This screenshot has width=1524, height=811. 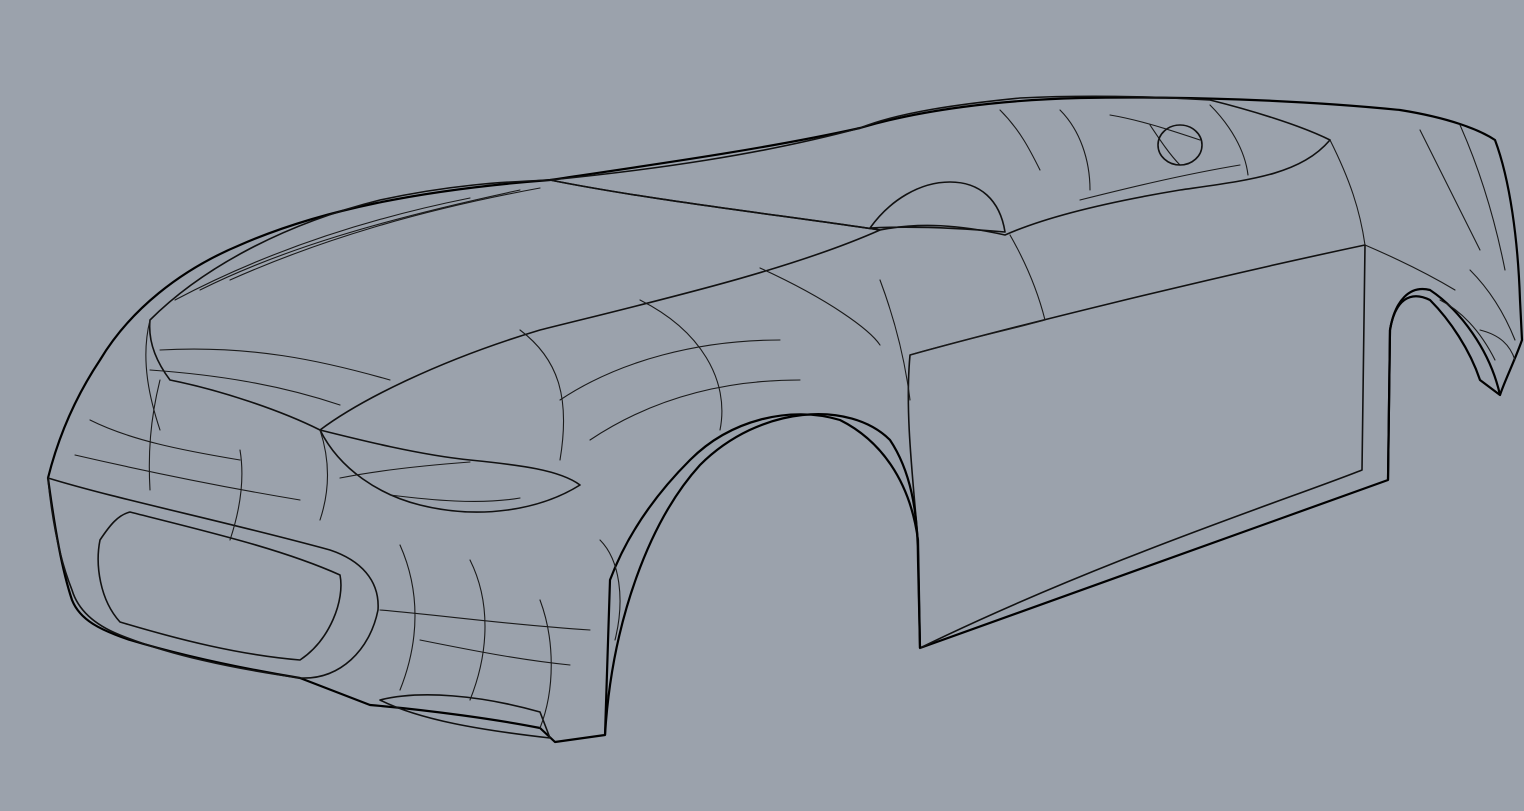 What do you see at coordinates (1477, 315) in the screenshot?
I see `rear-arch-details` at bounding box center [1477, 315].